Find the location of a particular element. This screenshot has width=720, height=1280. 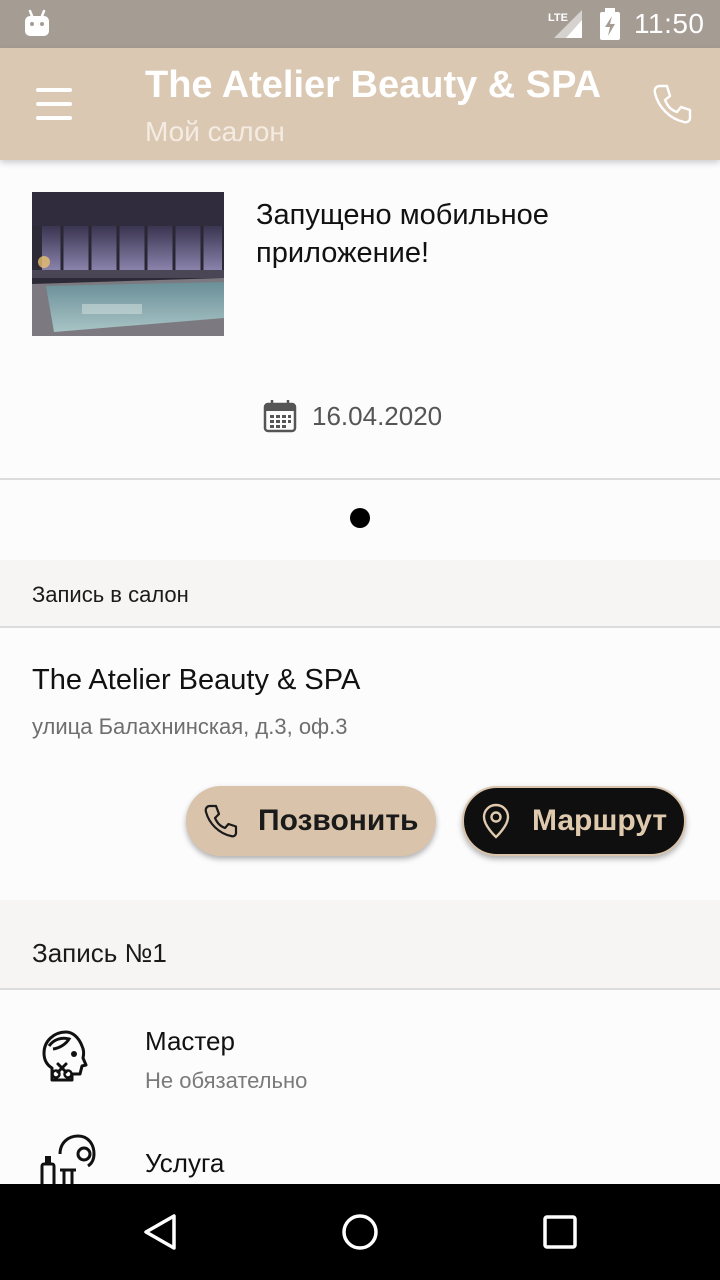

list-item-service: Услуга is located at coordinates (360, 1148).